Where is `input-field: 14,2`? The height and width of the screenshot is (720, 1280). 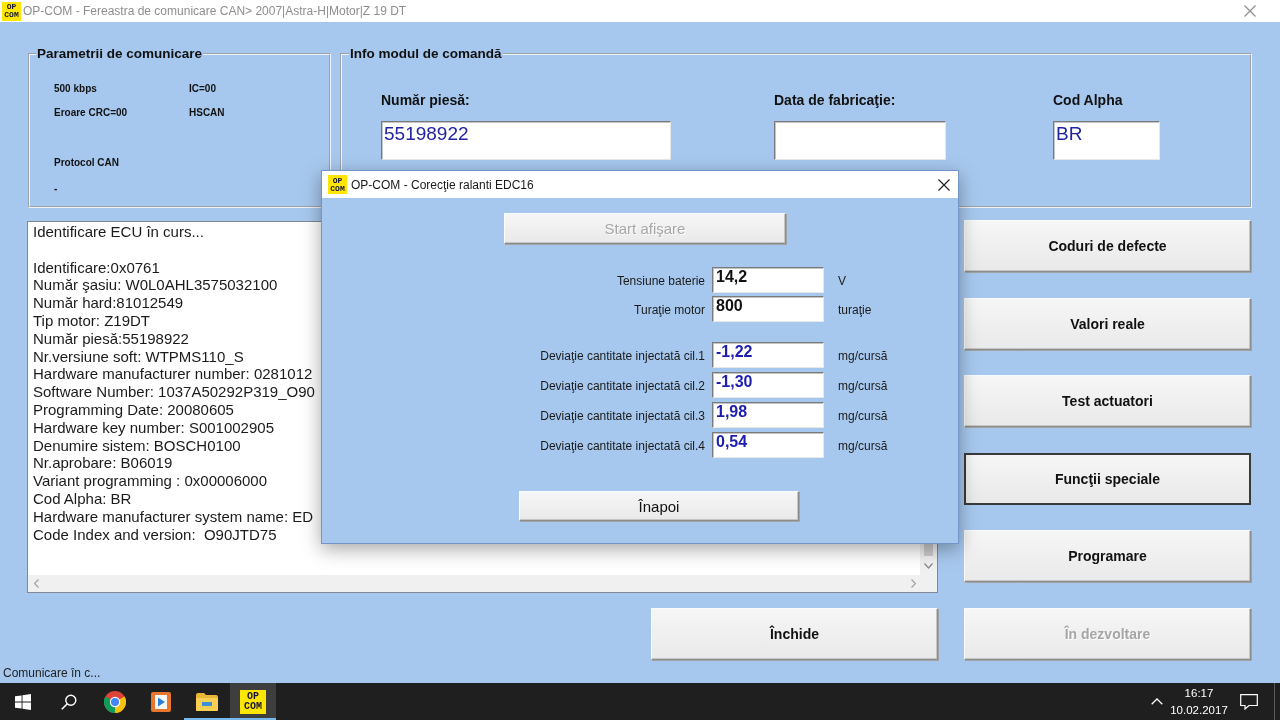
input-field: 14,2 is located at coordinates (768, 280).